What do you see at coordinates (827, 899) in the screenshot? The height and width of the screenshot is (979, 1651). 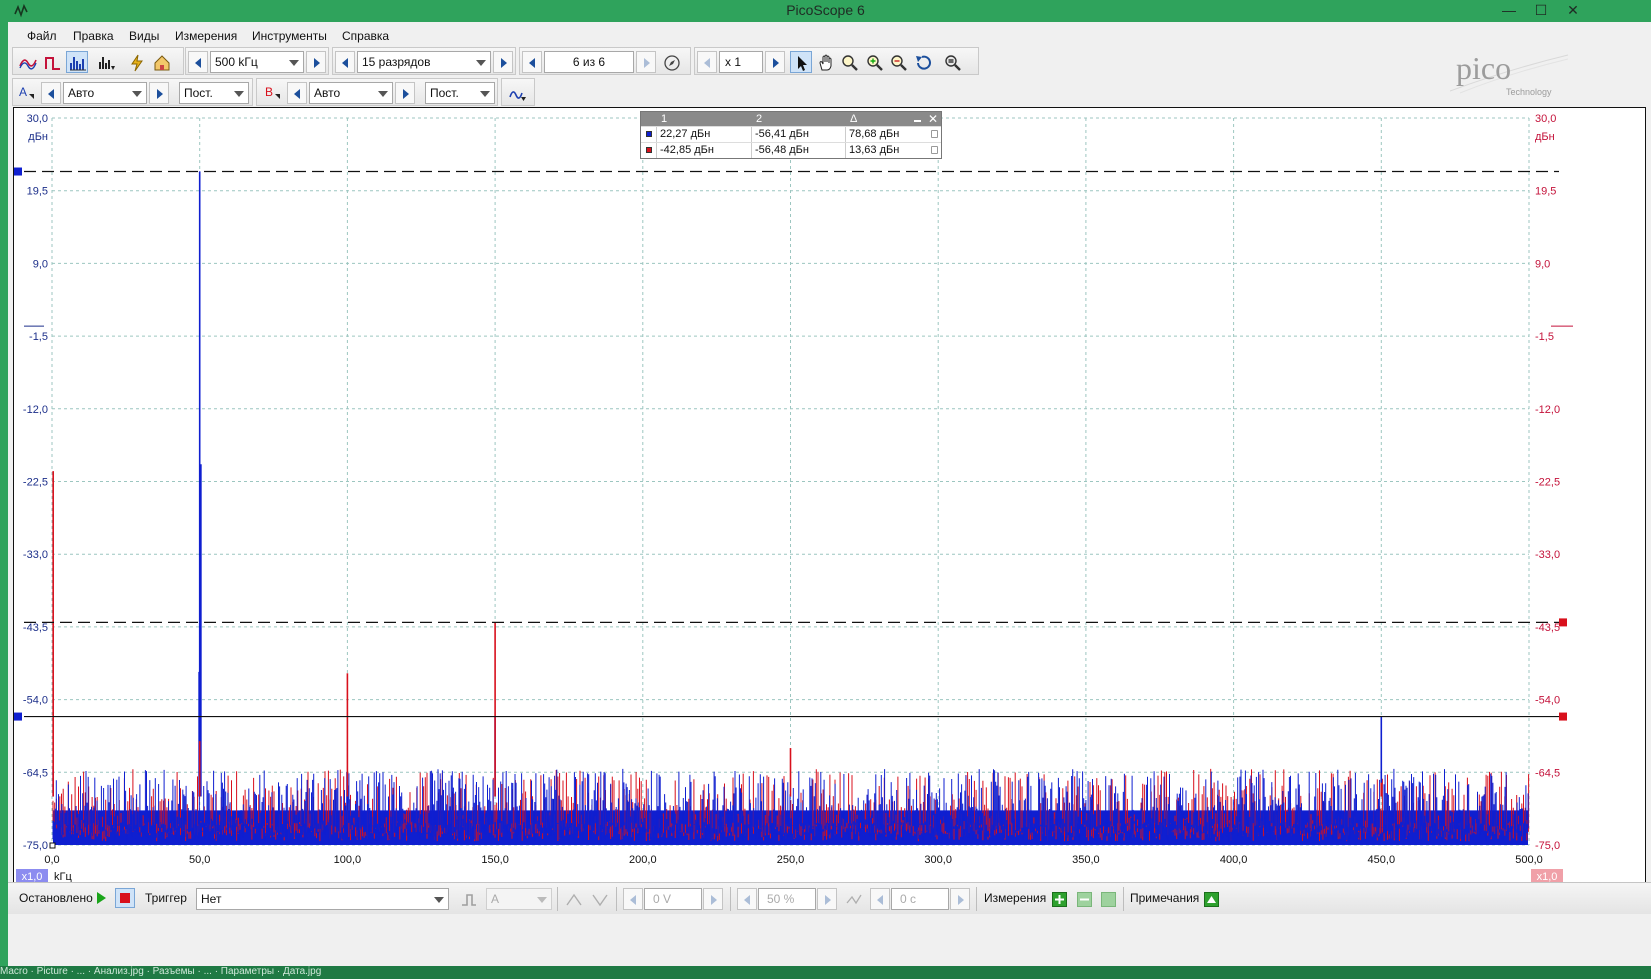 I see `pretrigger-increase-button` at bounding box center [827, 899].